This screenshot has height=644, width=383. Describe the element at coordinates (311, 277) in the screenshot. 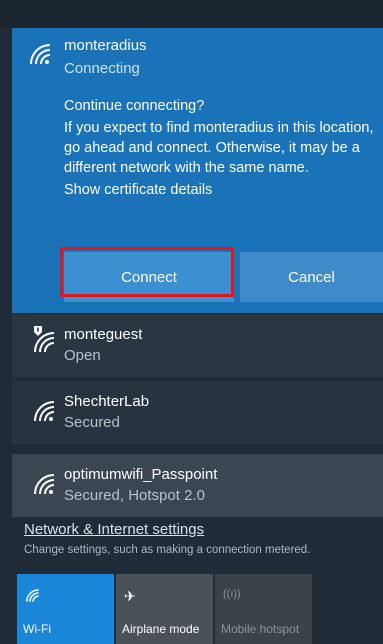

I see `cancel-button: Cancel` at that location.